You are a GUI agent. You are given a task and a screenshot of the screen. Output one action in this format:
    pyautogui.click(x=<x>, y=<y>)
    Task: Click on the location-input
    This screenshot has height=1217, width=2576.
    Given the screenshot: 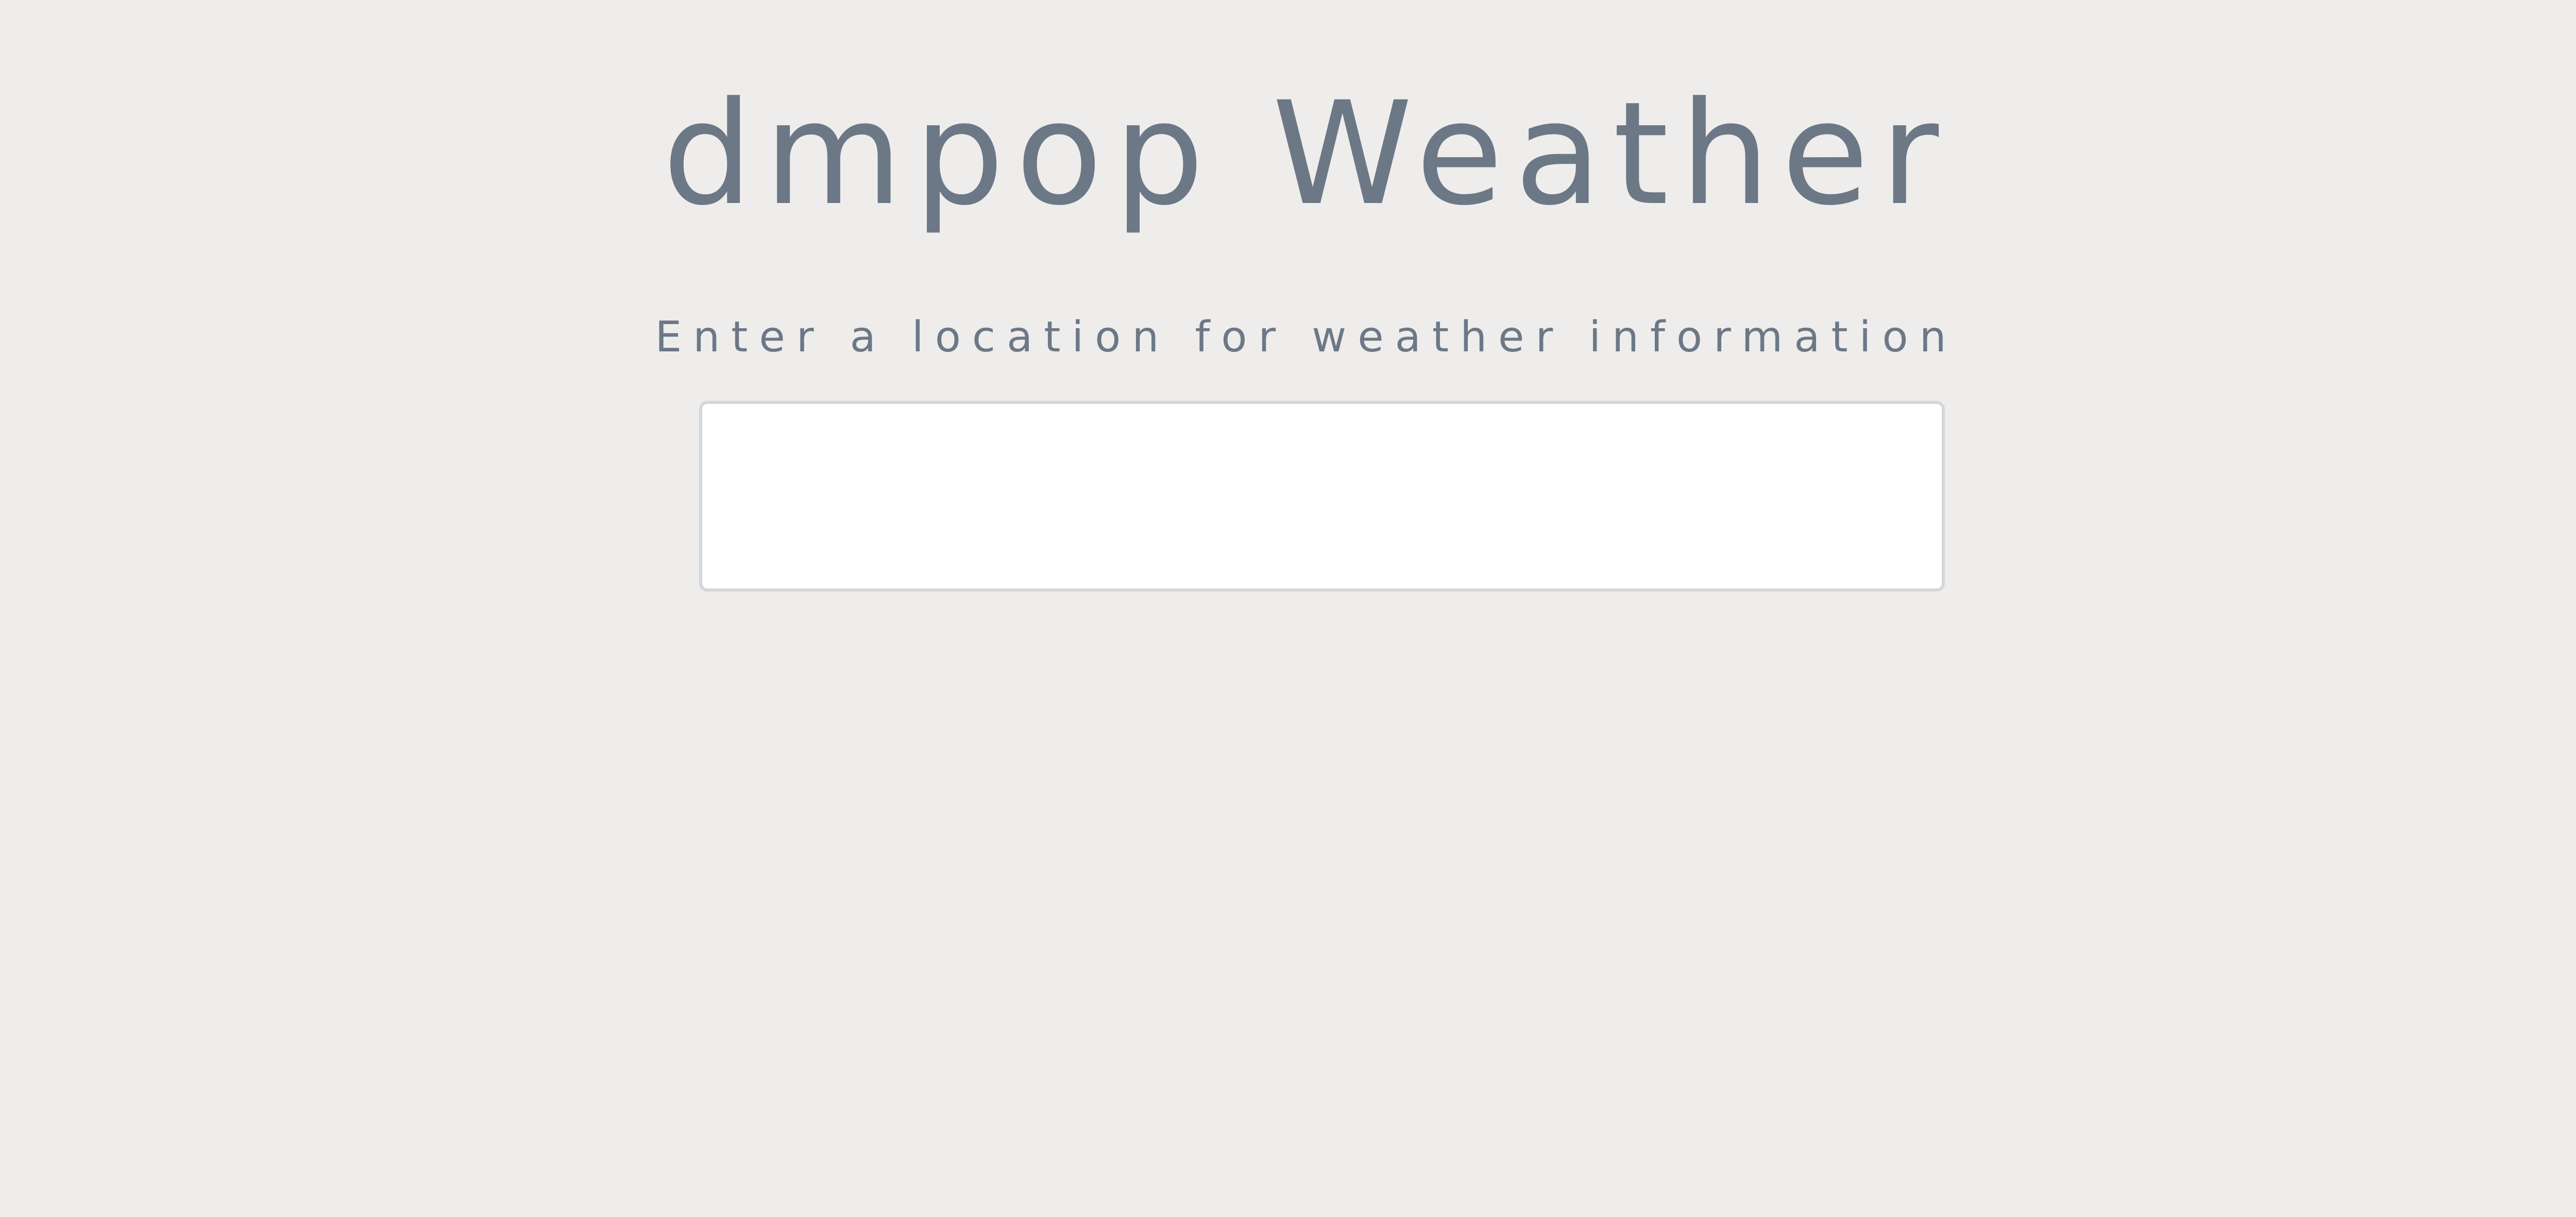 What is the action you would take?
    pyautogui.click(x=1322, y=496)
    